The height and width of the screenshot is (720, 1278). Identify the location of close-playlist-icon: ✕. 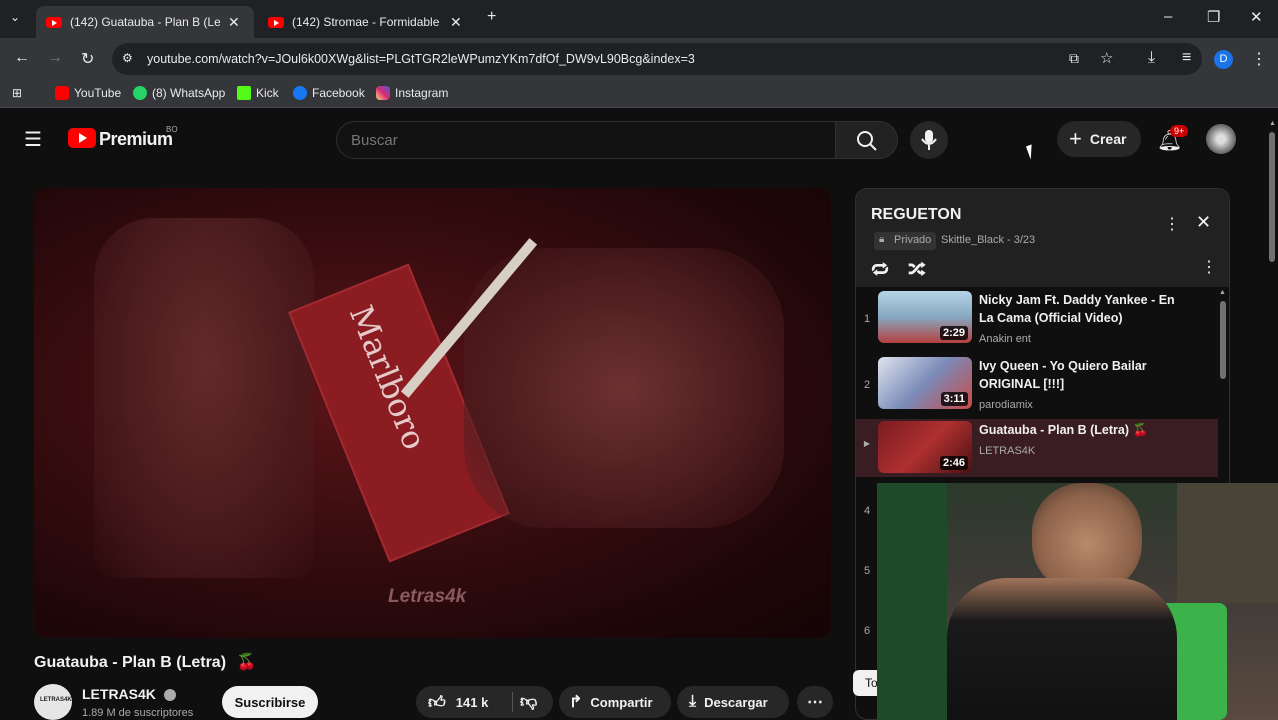
(1203, 222).